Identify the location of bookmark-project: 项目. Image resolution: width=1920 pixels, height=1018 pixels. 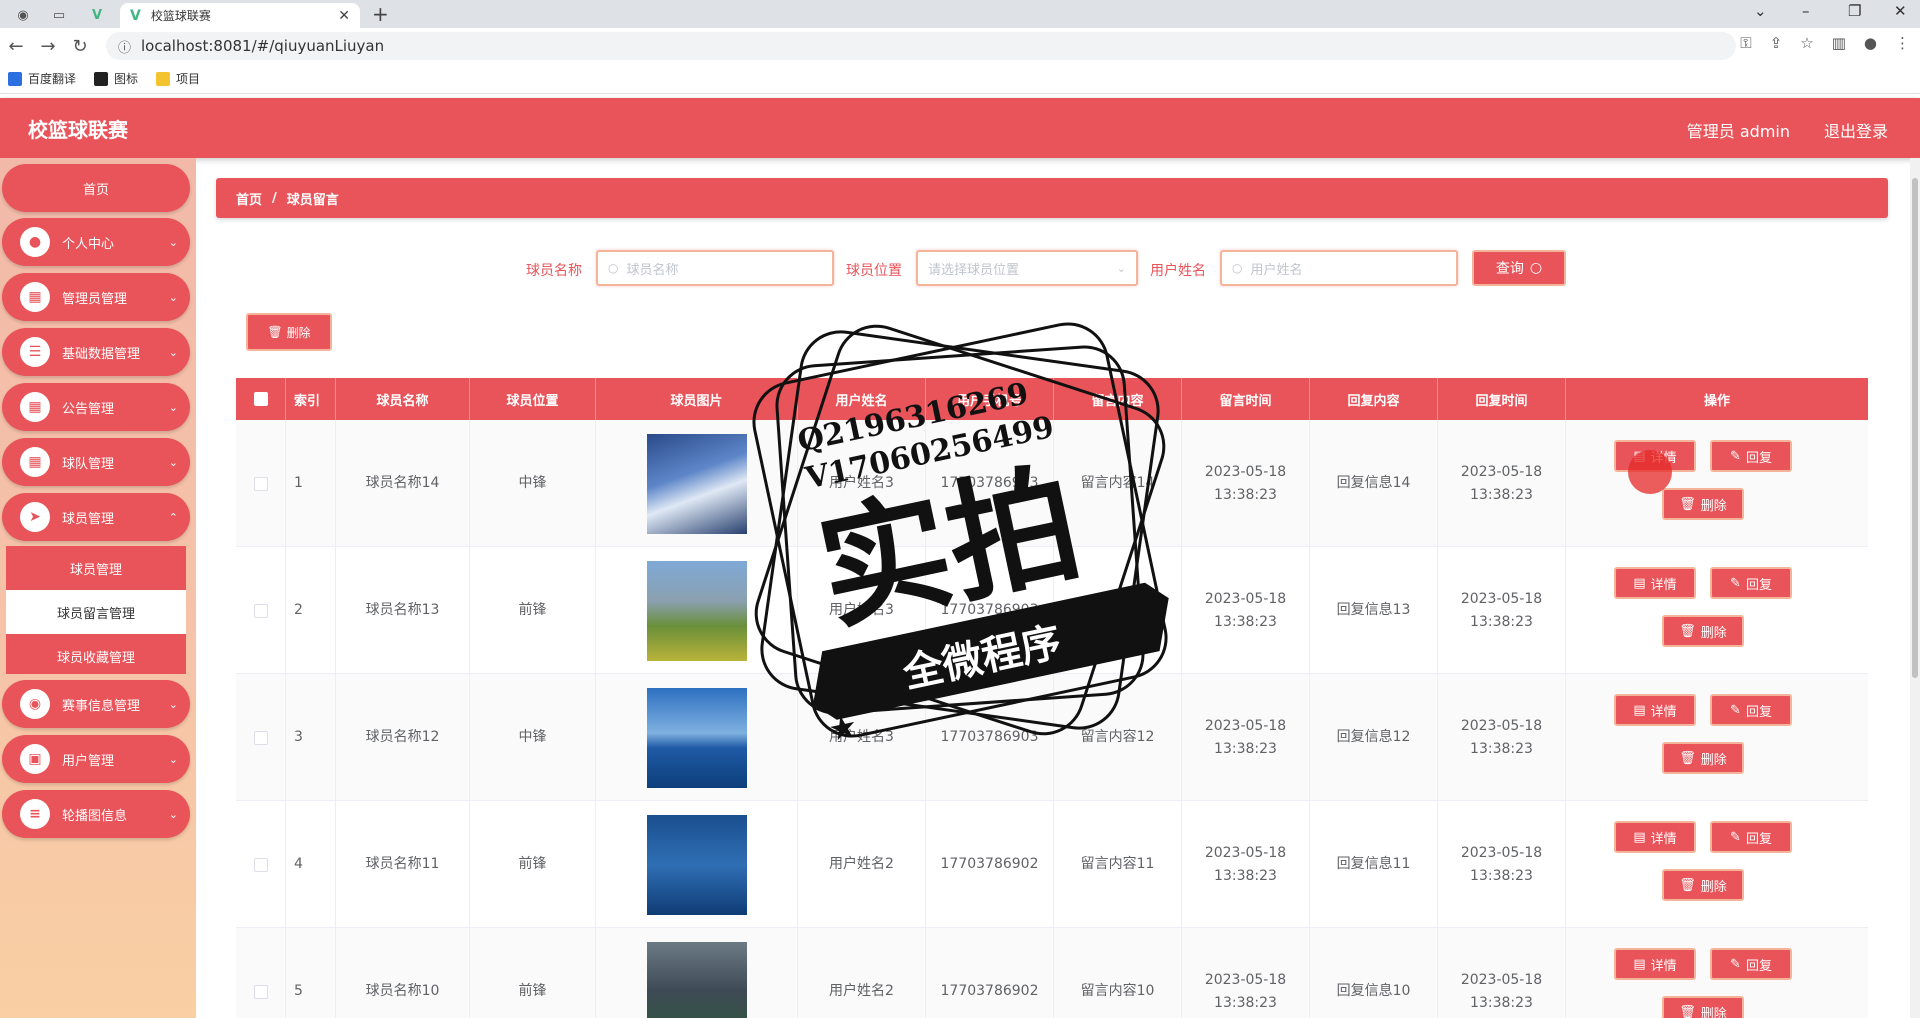
(178, 78).